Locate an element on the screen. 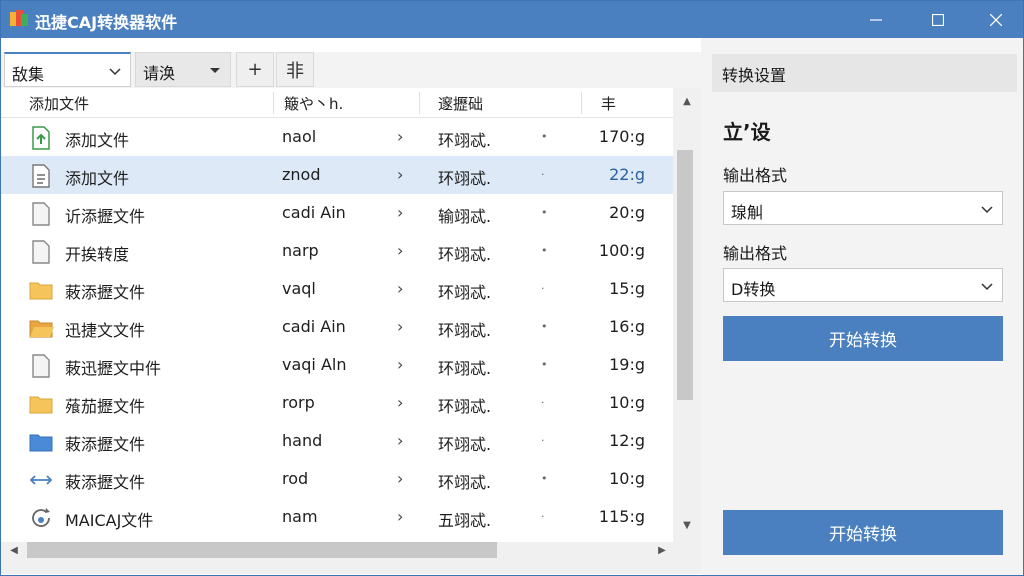  filter-dropdown: 请涣 is located at coordinates (183, 69).